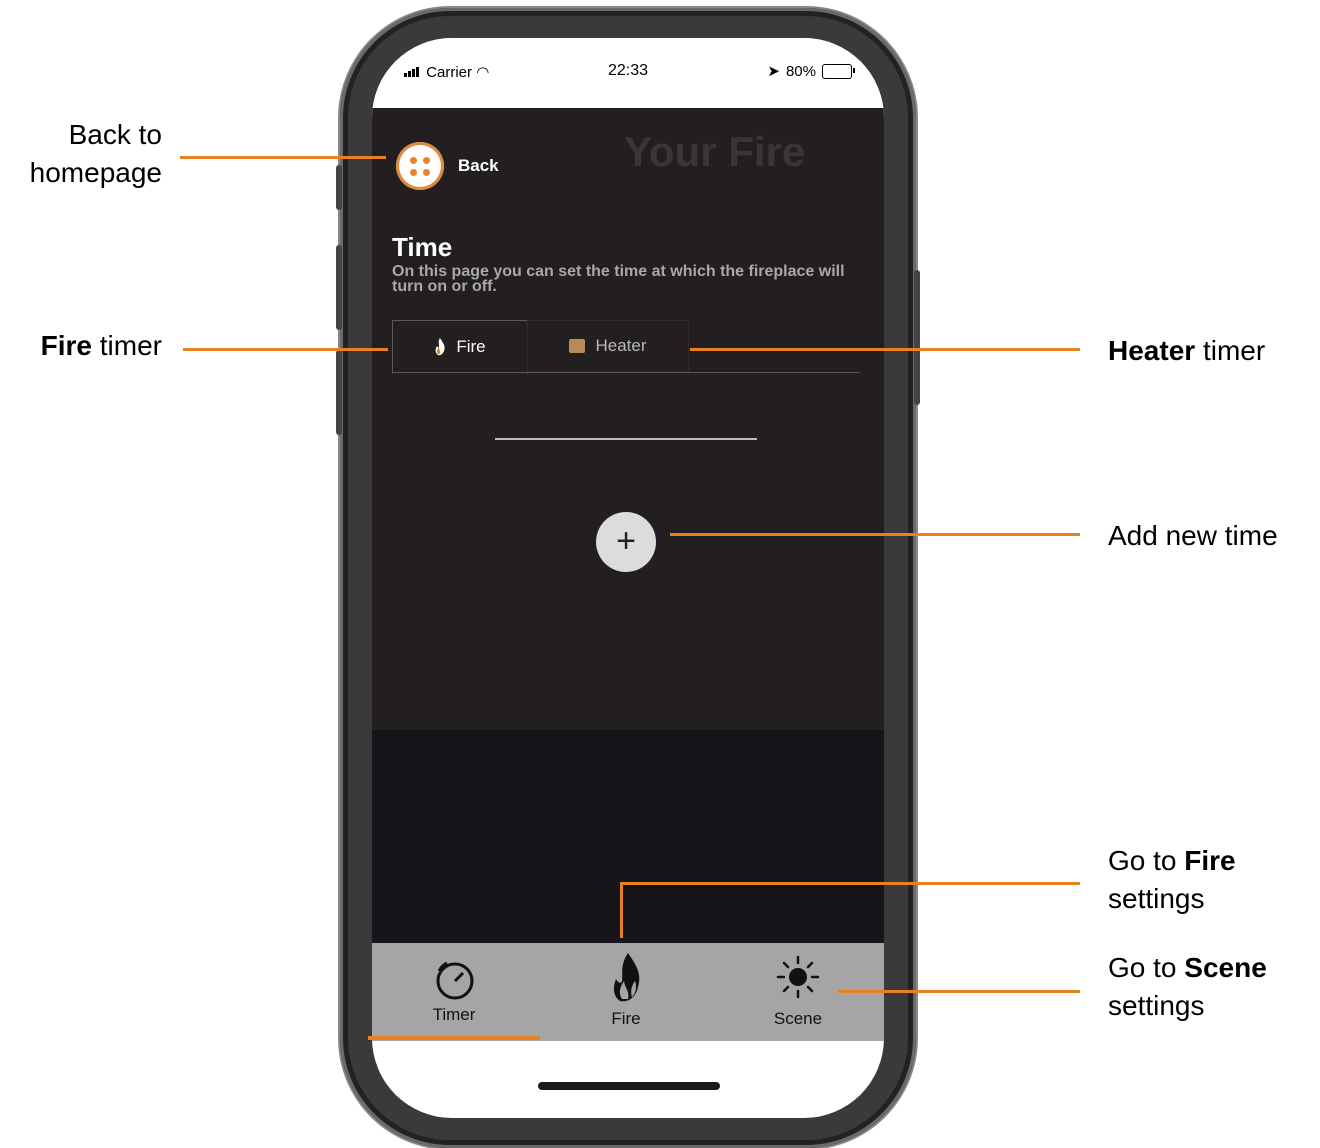 This screenshot has width=1320, height=1148. What do you see at coordinates (66, 345) in the screenshot?
I see `annotation-fire-timer-bold: Fire` at bounding box center [66, 345].